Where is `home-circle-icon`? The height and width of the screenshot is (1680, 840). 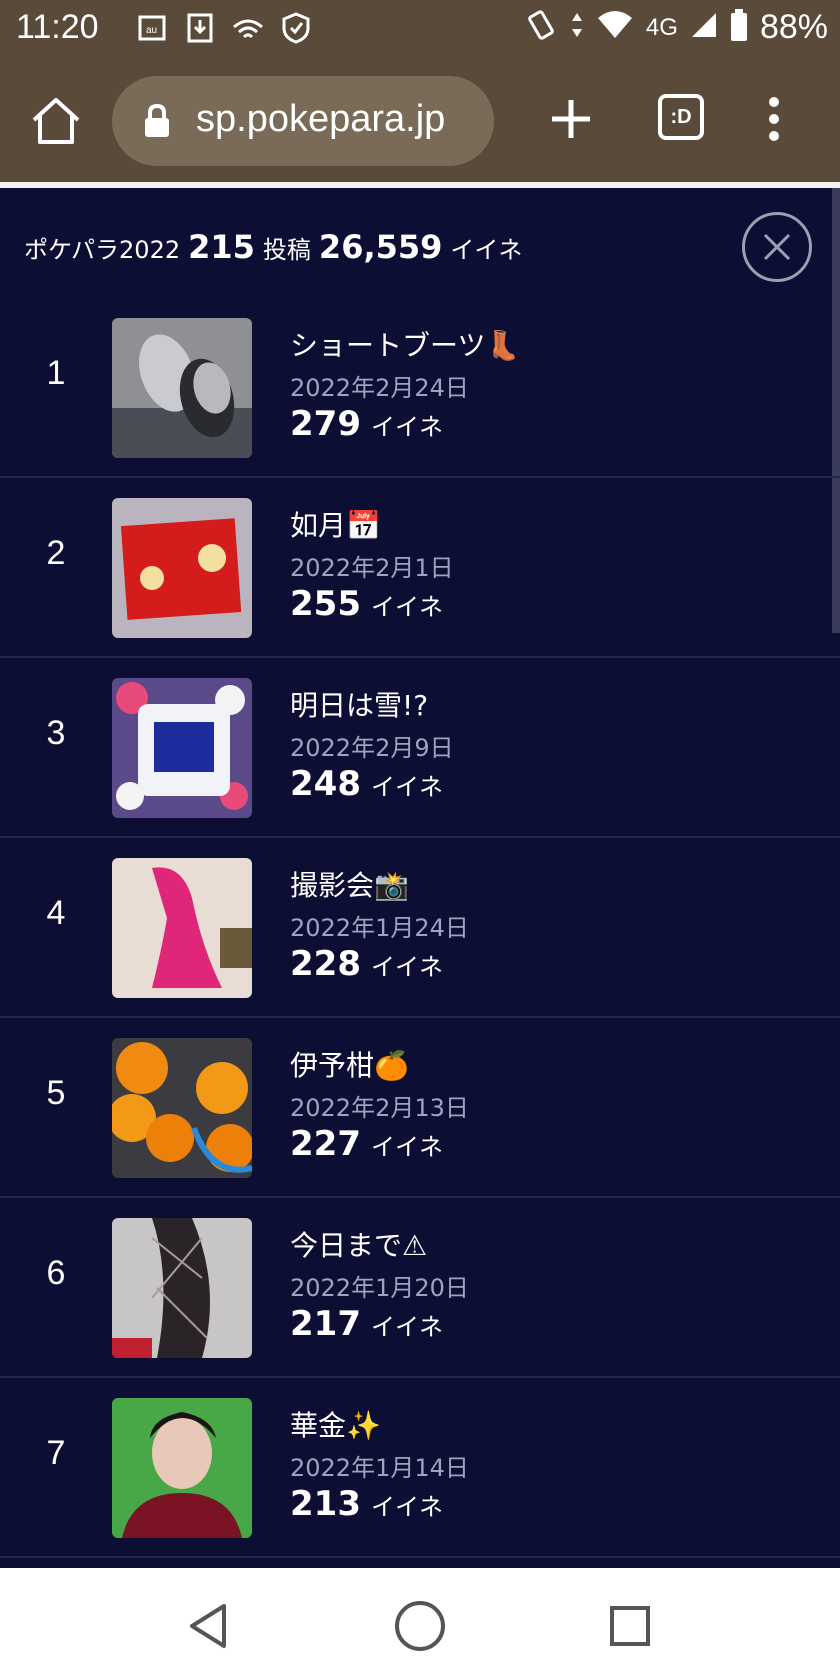 home-circle-icon is located at coordinates (420, 1626).